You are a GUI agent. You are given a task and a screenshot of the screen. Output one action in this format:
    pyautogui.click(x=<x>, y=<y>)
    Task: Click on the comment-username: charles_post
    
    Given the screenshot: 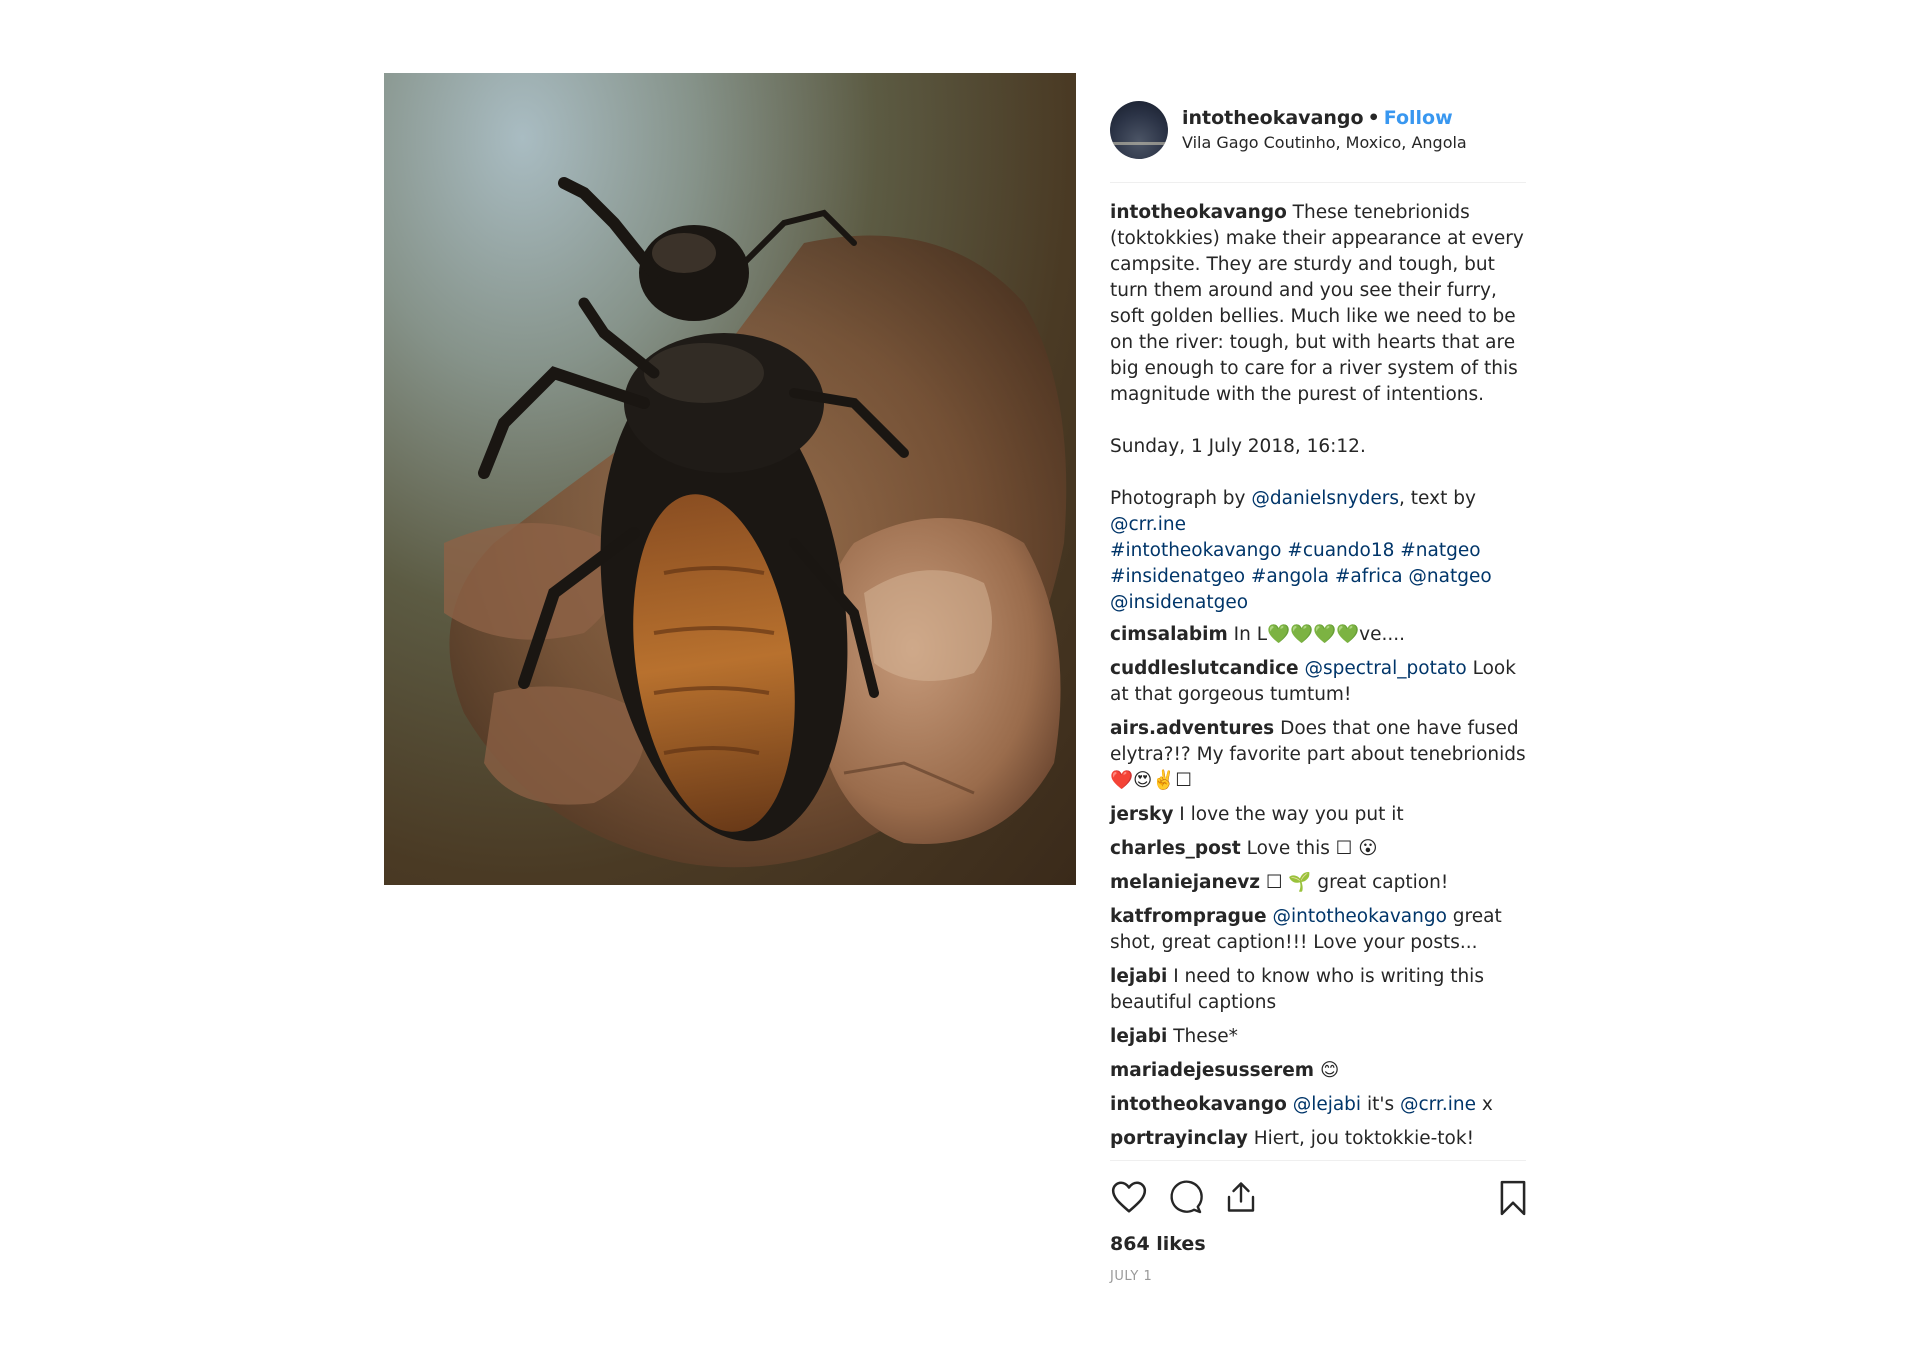 What is the action you would take?
    pyautogui.click(x=1175, y=848)
    